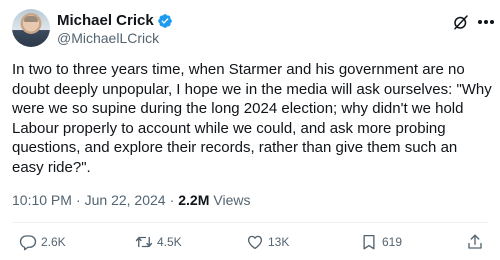 The image size is (500, 260). I want to click on verified-badge-icon, so click(165, 21).